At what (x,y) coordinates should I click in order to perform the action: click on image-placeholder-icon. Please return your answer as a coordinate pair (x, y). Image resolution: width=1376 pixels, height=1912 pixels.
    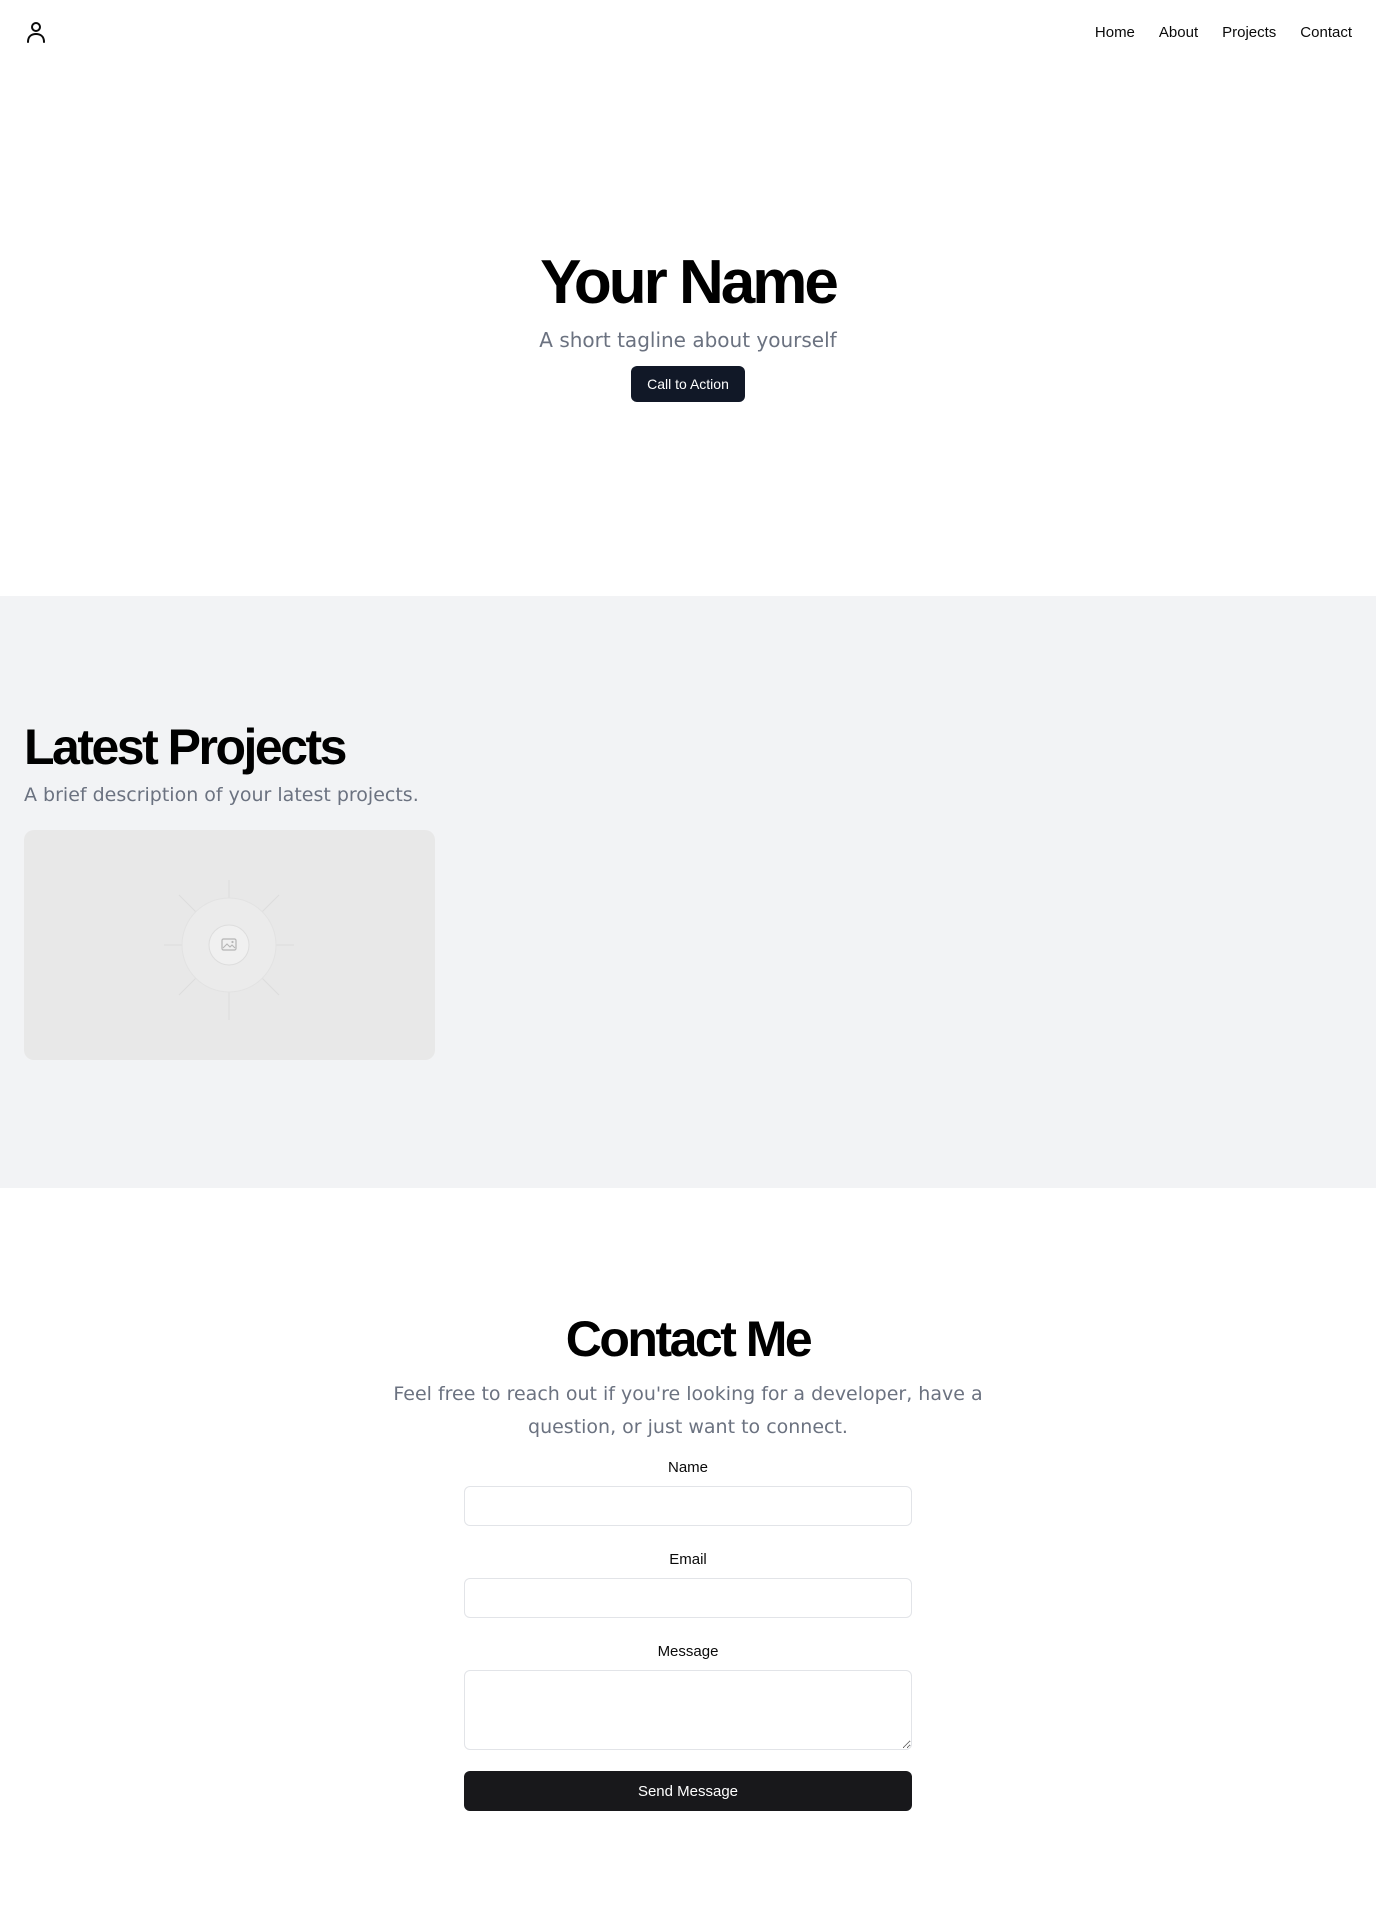
    Looking at the image, I should click on (229, 950).